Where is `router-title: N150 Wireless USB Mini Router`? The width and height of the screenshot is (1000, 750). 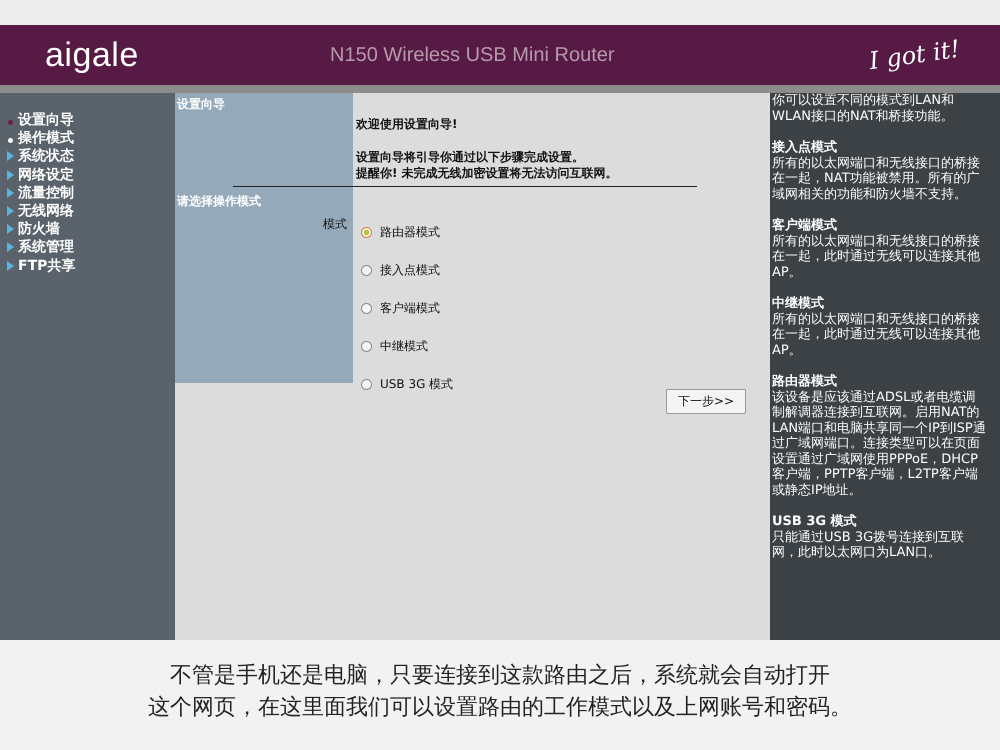
router-title: N150 Wireless USB Mini Router is located at coordinates (473, 55).